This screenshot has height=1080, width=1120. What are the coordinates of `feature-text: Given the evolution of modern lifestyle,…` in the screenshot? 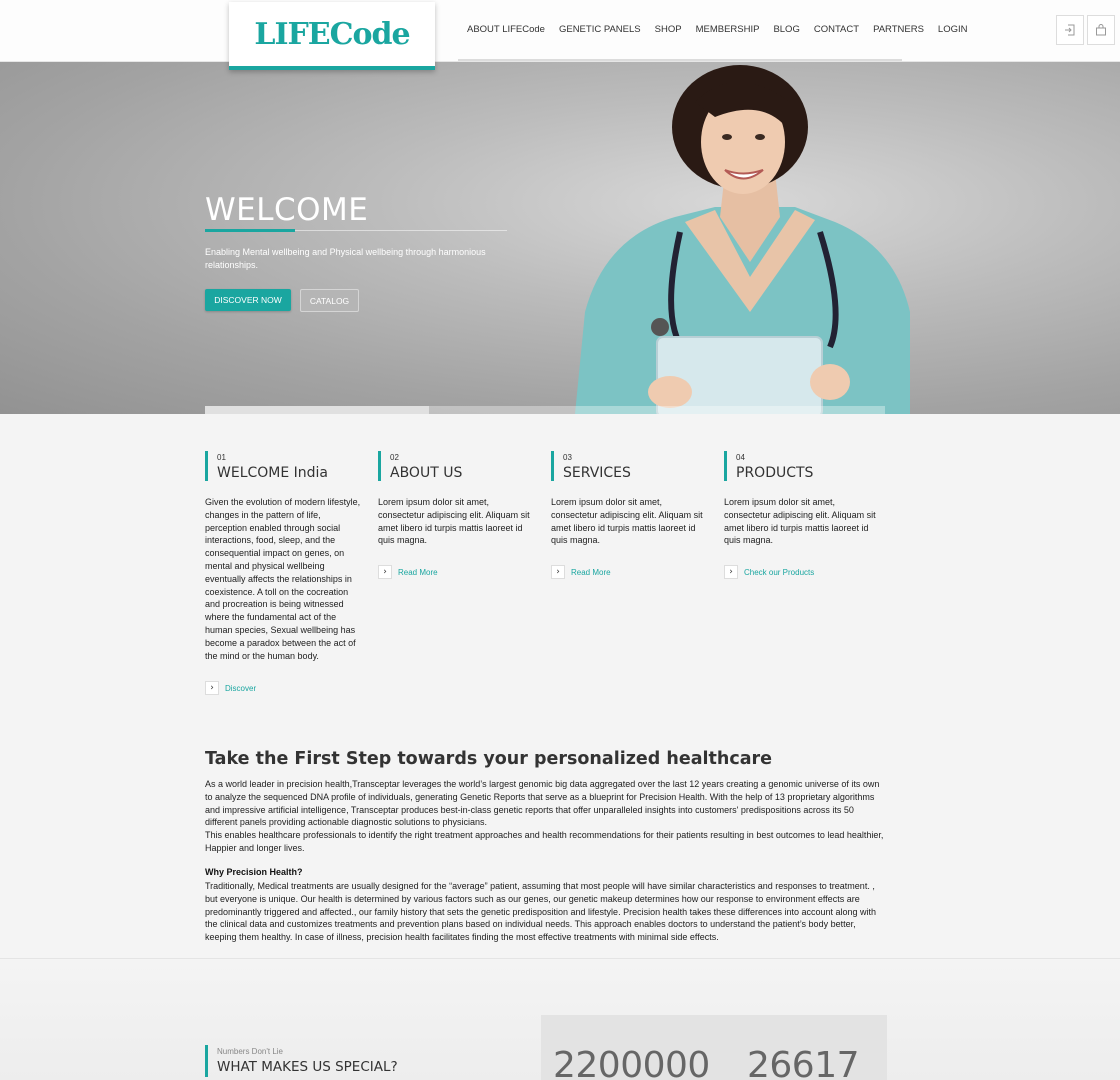 It's located at (283, 579).